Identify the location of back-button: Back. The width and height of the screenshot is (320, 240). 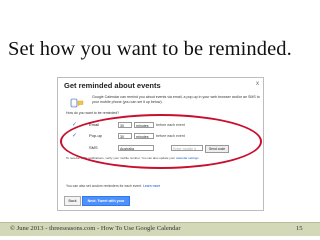
(72, 201).